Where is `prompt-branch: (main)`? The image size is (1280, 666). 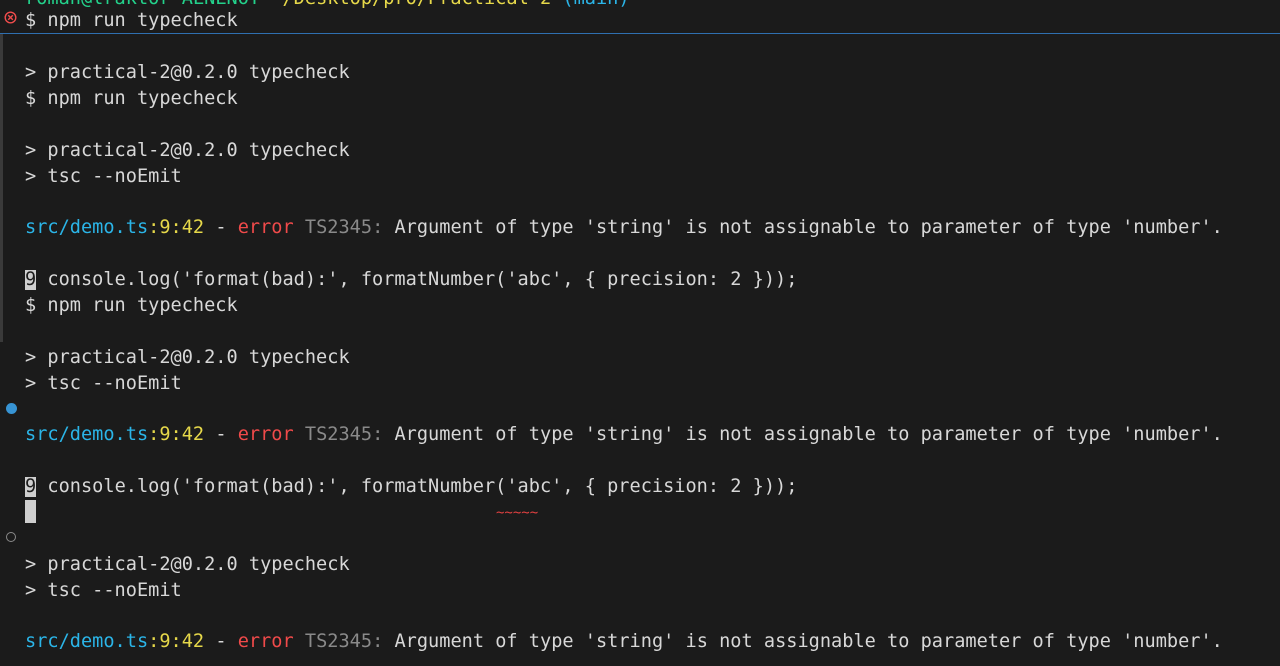
prompt-branch: (main) is located at coordinates (595, 4).